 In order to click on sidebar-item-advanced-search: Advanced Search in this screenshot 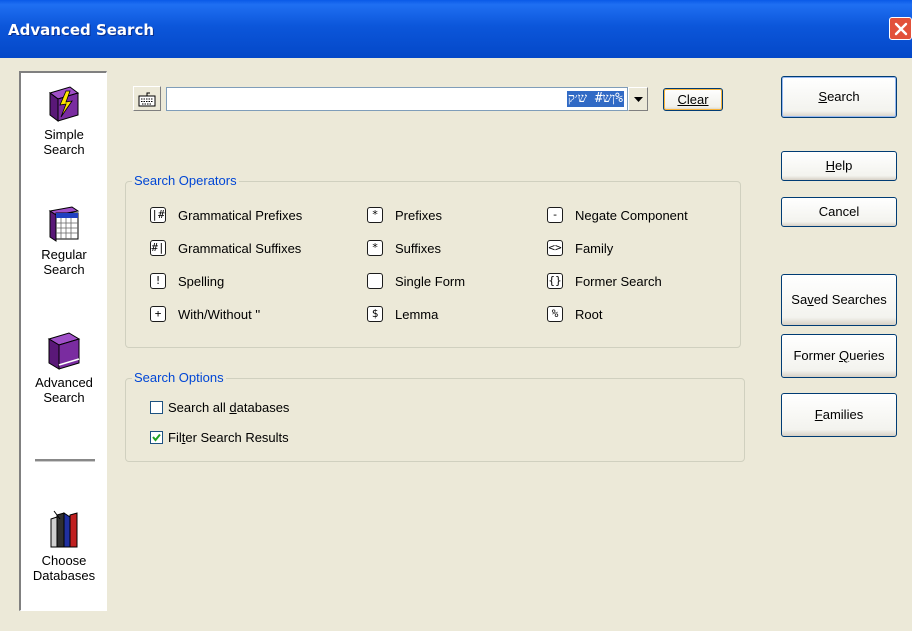, I will do `click(64, 368)`.